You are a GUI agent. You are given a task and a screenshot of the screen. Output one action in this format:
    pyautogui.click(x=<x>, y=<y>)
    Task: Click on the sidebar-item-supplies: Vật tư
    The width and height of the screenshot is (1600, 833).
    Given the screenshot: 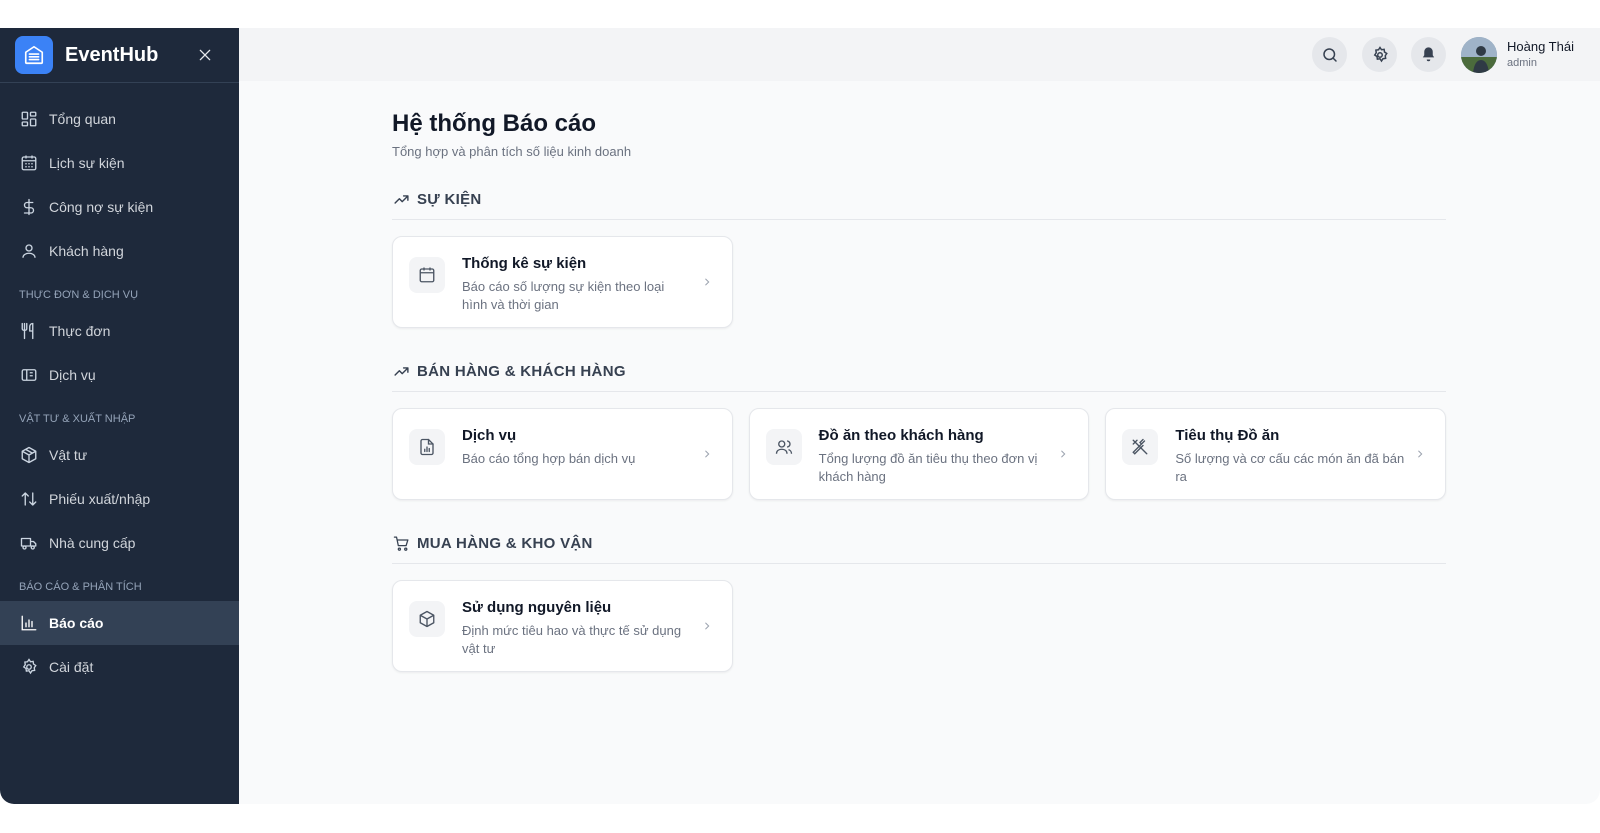 What is the action you would take?
    pyautogui.click(x=119, y=455)
    